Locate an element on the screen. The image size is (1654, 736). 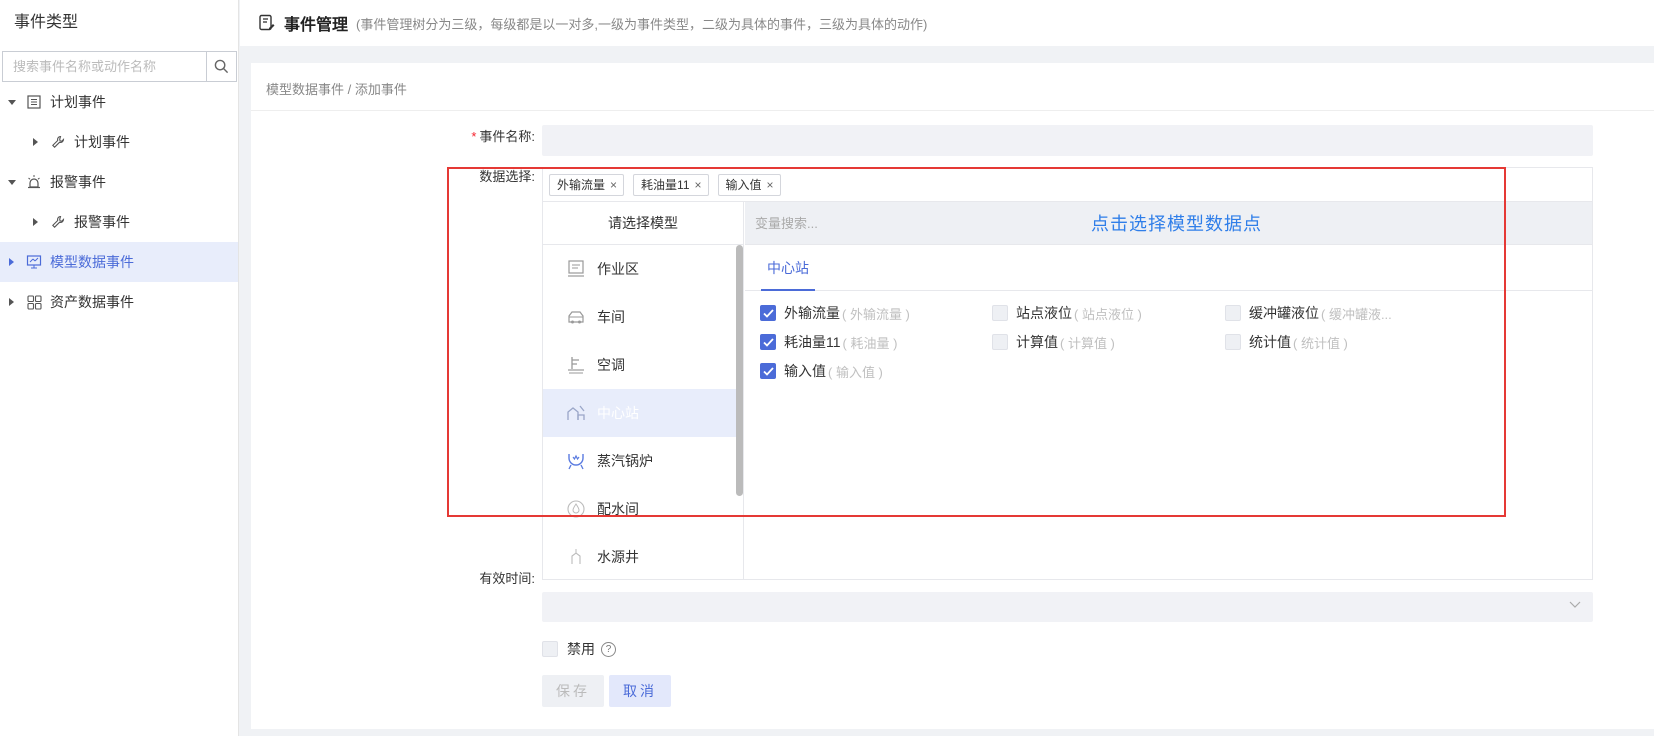
page-title: 事件管理 is located at coordinates (316, 25).